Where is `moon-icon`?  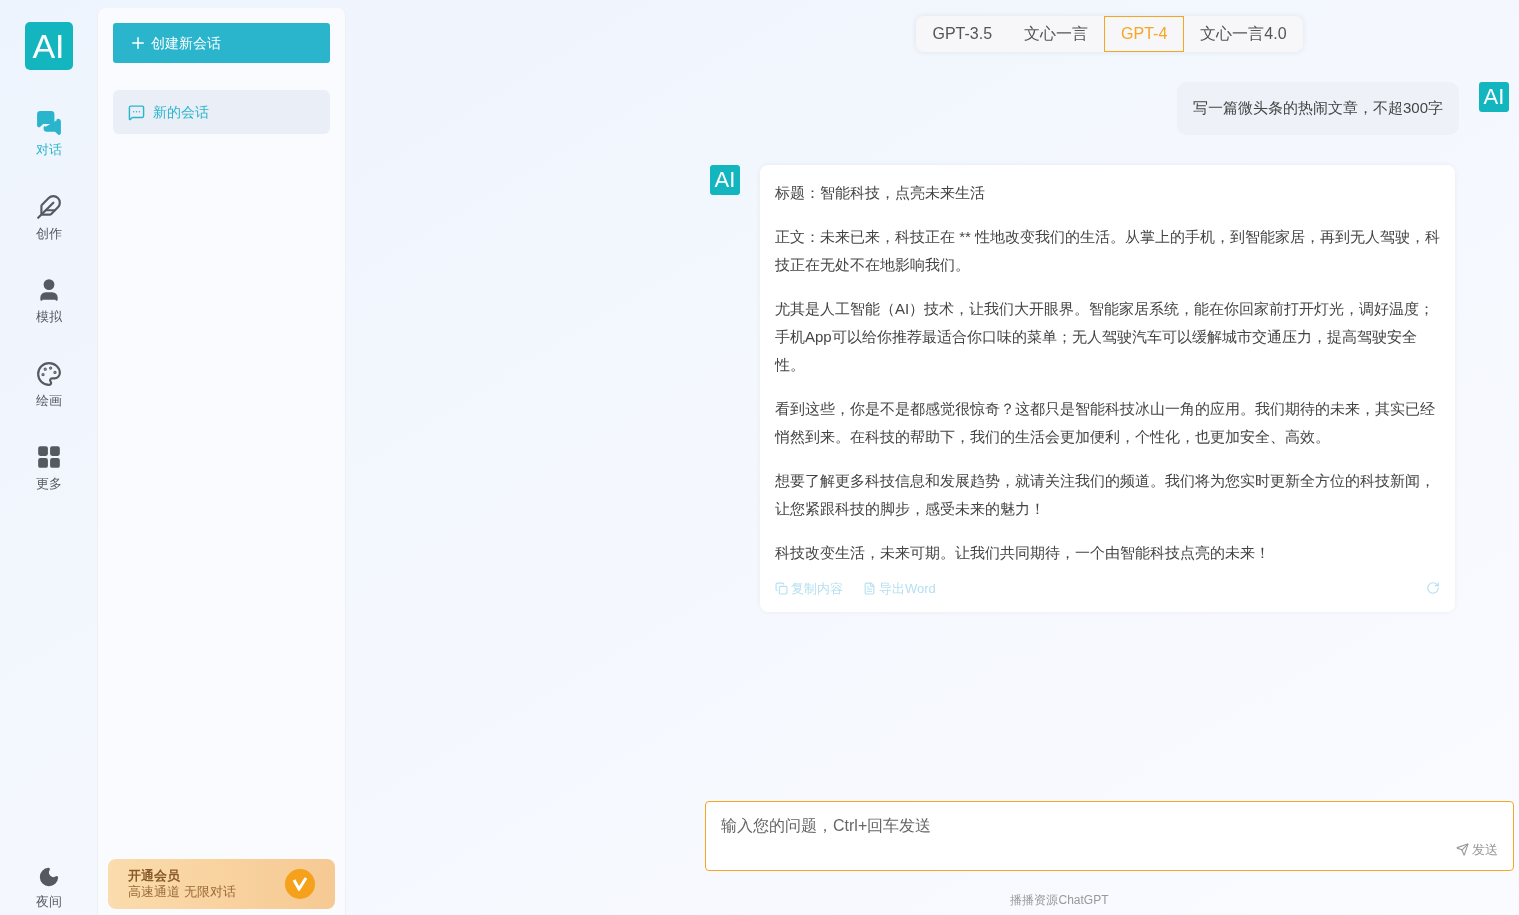 moon-icon is located at coordinates (48, 876).